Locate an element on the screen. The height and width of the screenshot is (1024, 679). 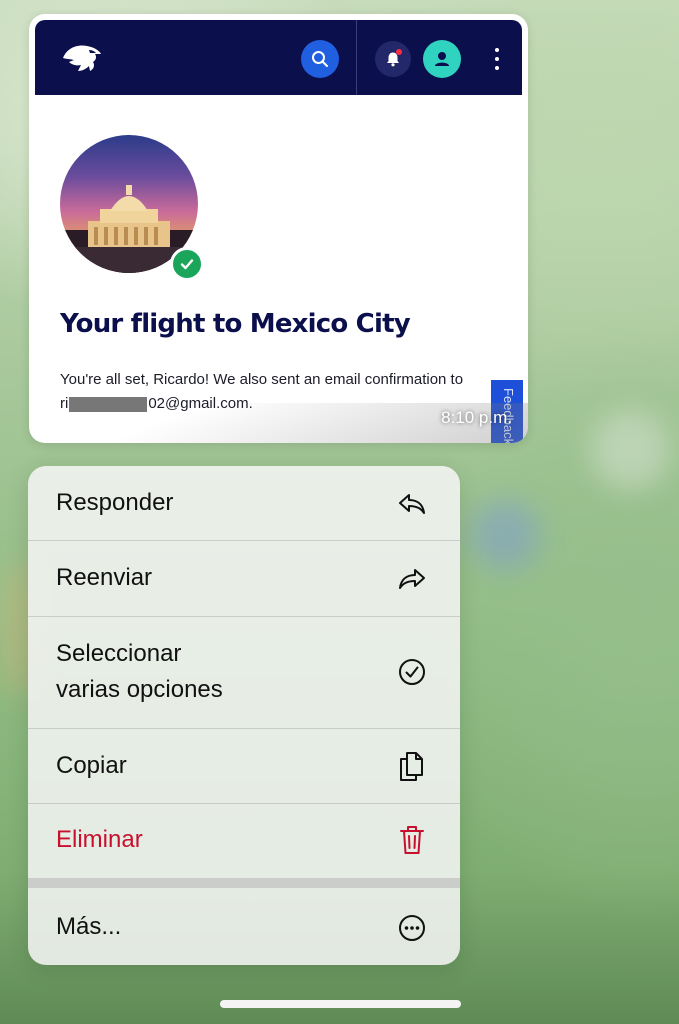
notifications-button is located at coordinates (393, 59).